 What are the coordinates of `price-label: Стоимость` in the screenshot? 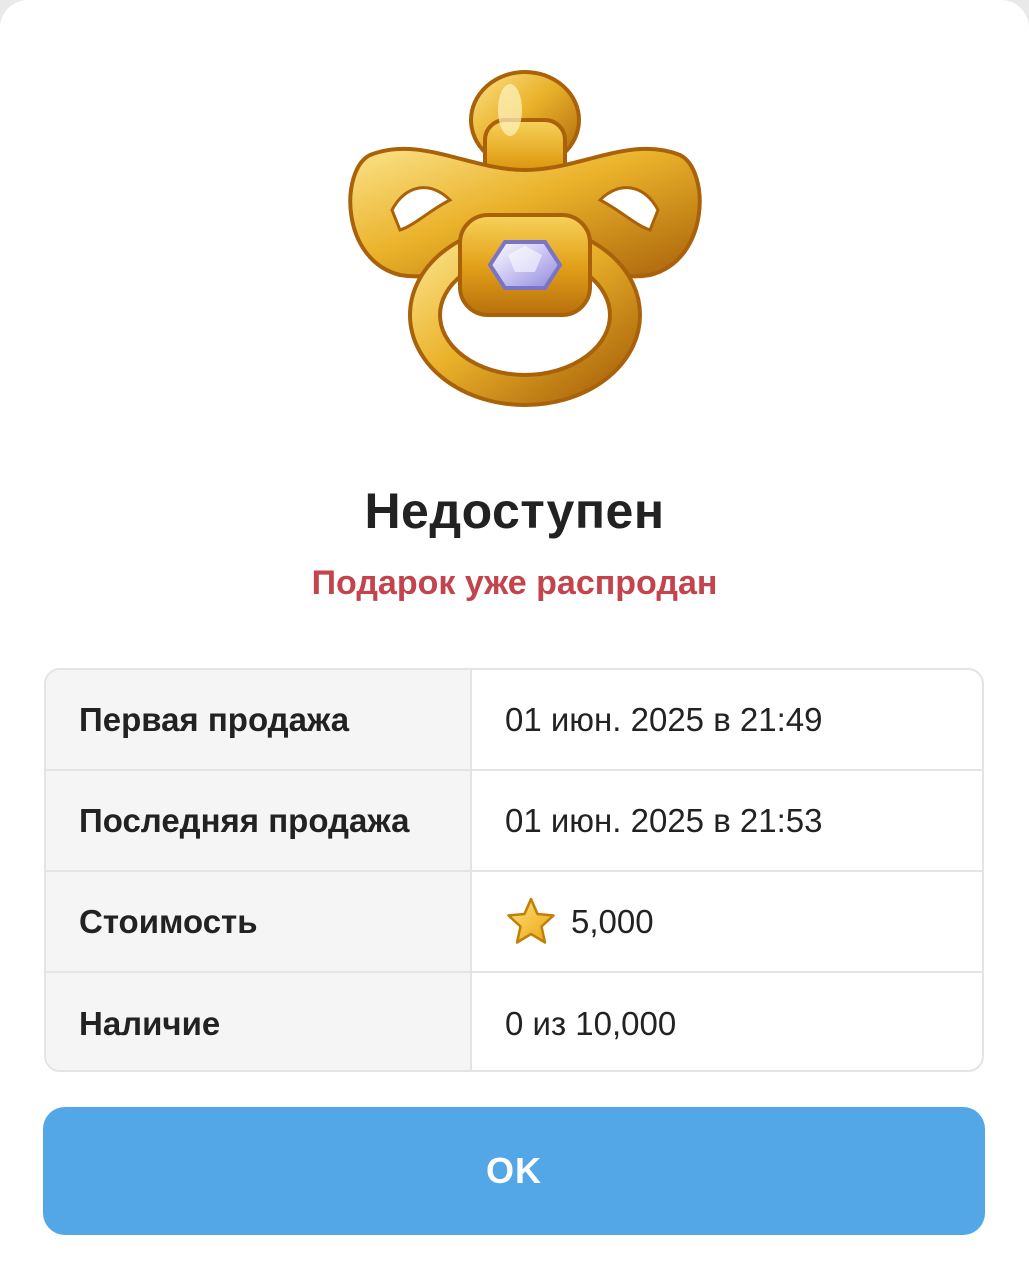 It's located at (259, 921).